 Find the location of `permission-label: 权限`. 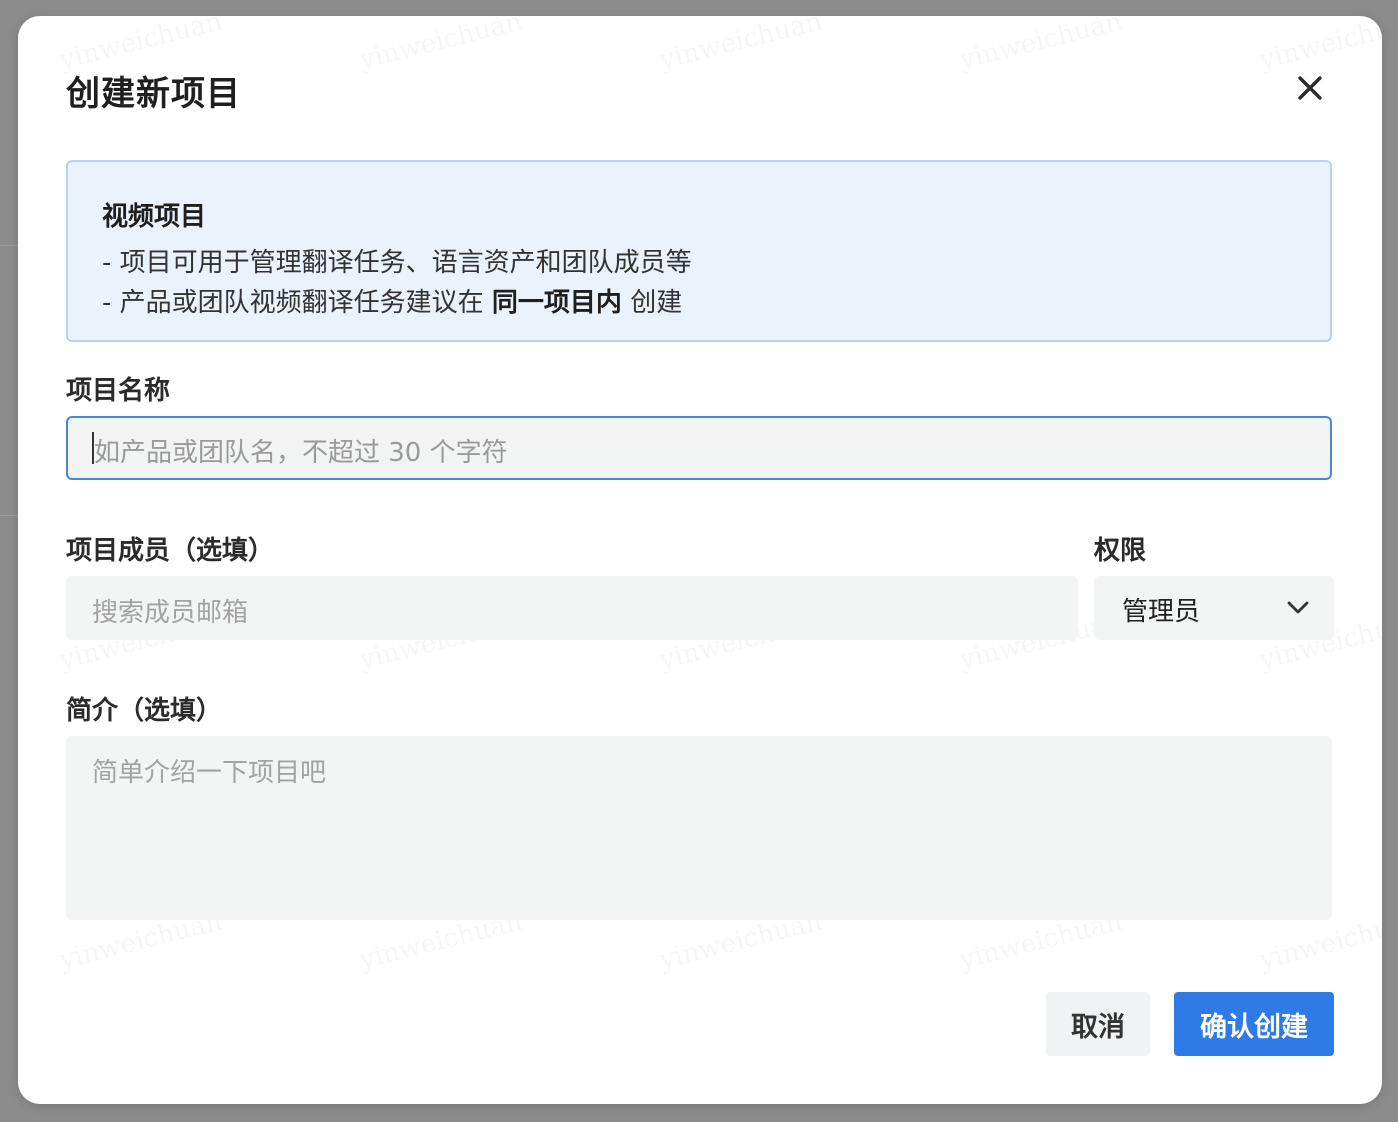

permission-label: 权限 is located at coordinates (1120, 551).